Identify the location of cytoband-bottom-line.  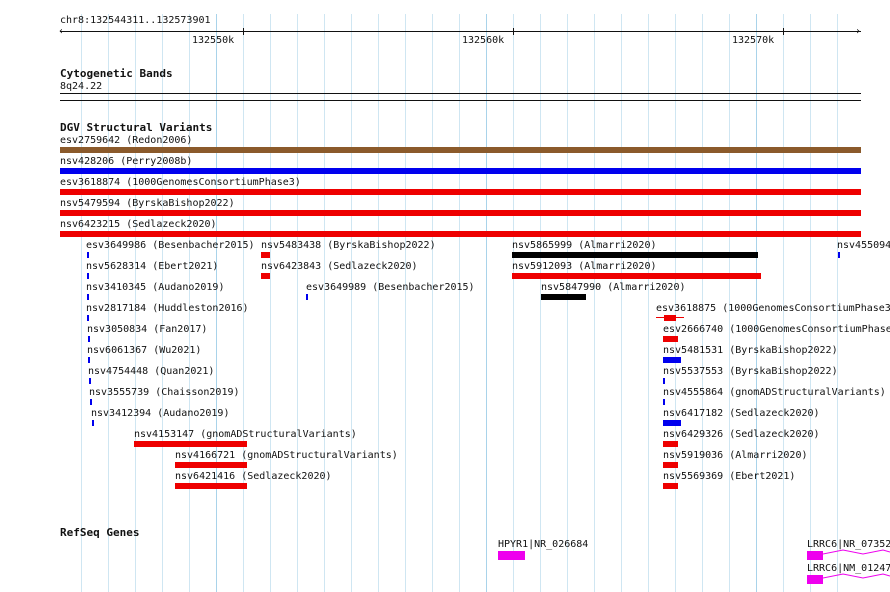
(460, 100).